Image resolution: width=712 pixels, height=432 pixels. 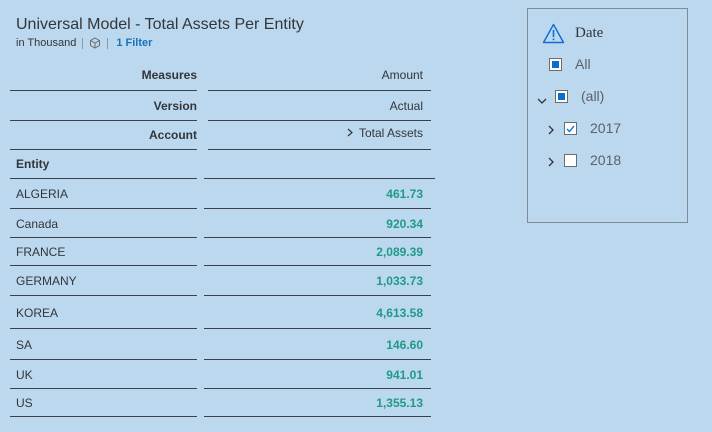 What do you see at coordinates (46, 43) in the screenshot?
I see `scale-label: in Thousand` at bounding box center [46, 43].